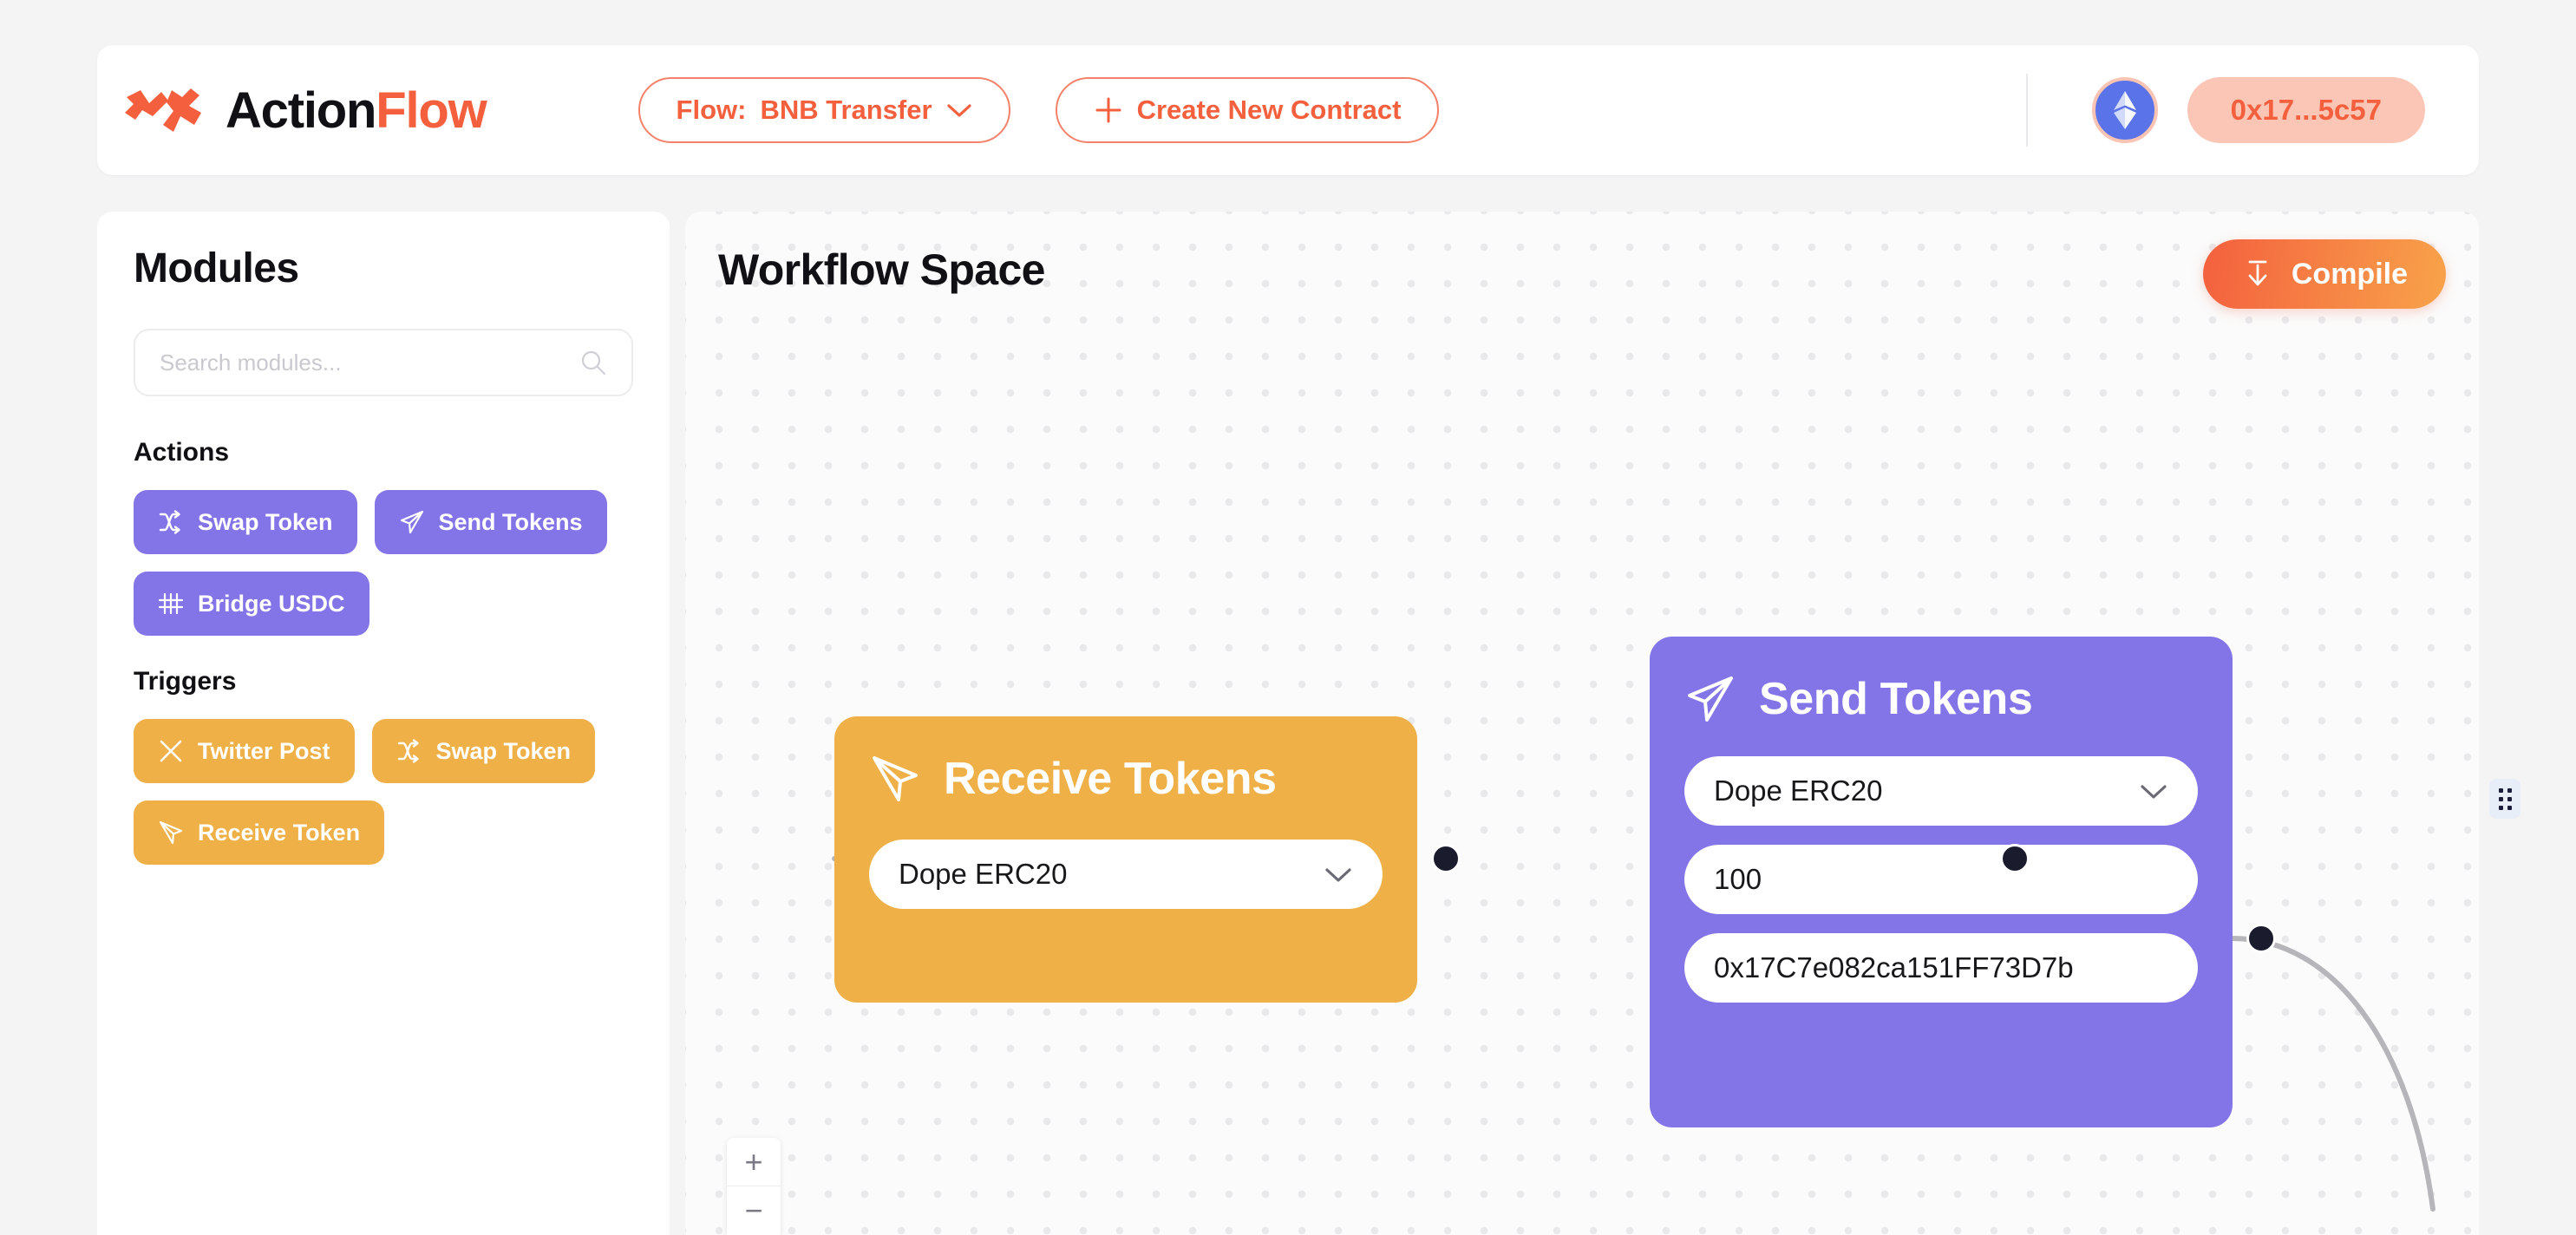  I want to click on header-center-actions: Flow: BNB Transfer Create New Contract, so click(1038, 110).